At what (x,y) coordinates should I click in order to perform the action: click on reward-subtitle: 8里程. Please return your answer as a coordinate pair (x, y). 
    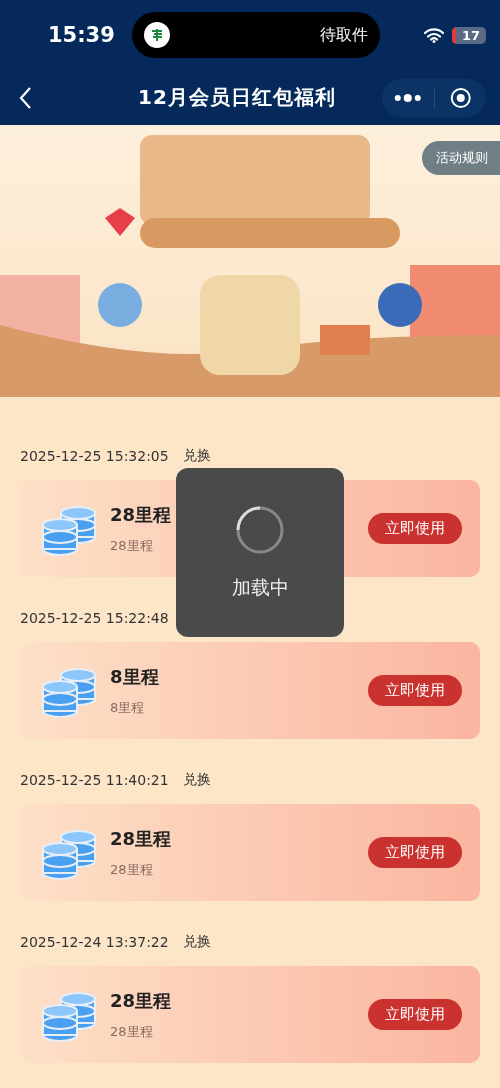
    Looking at the image, I should click on (127, 707).